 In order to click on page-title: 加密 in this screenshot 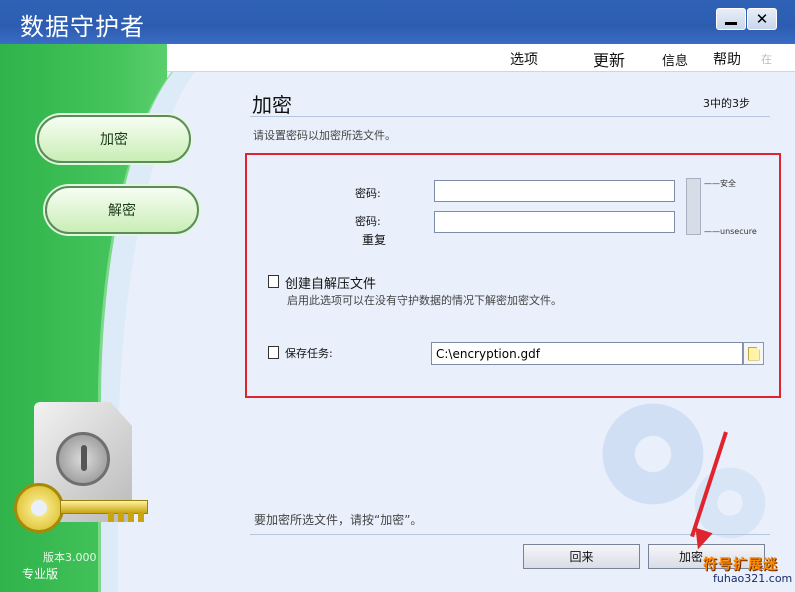, I will do `click(272, 105)`.